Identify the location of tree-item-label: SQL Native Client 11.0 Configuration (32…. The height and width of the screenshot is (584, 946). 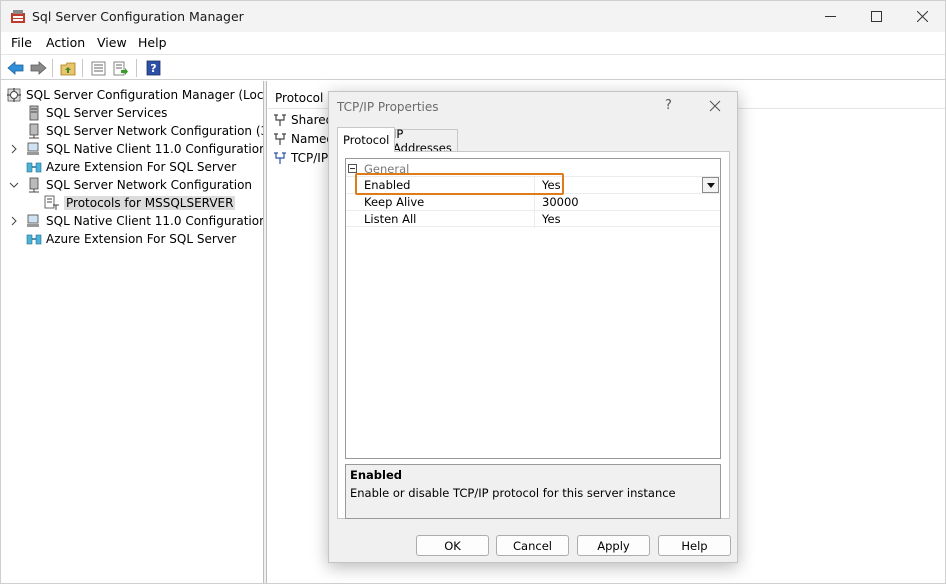
(155, 149).